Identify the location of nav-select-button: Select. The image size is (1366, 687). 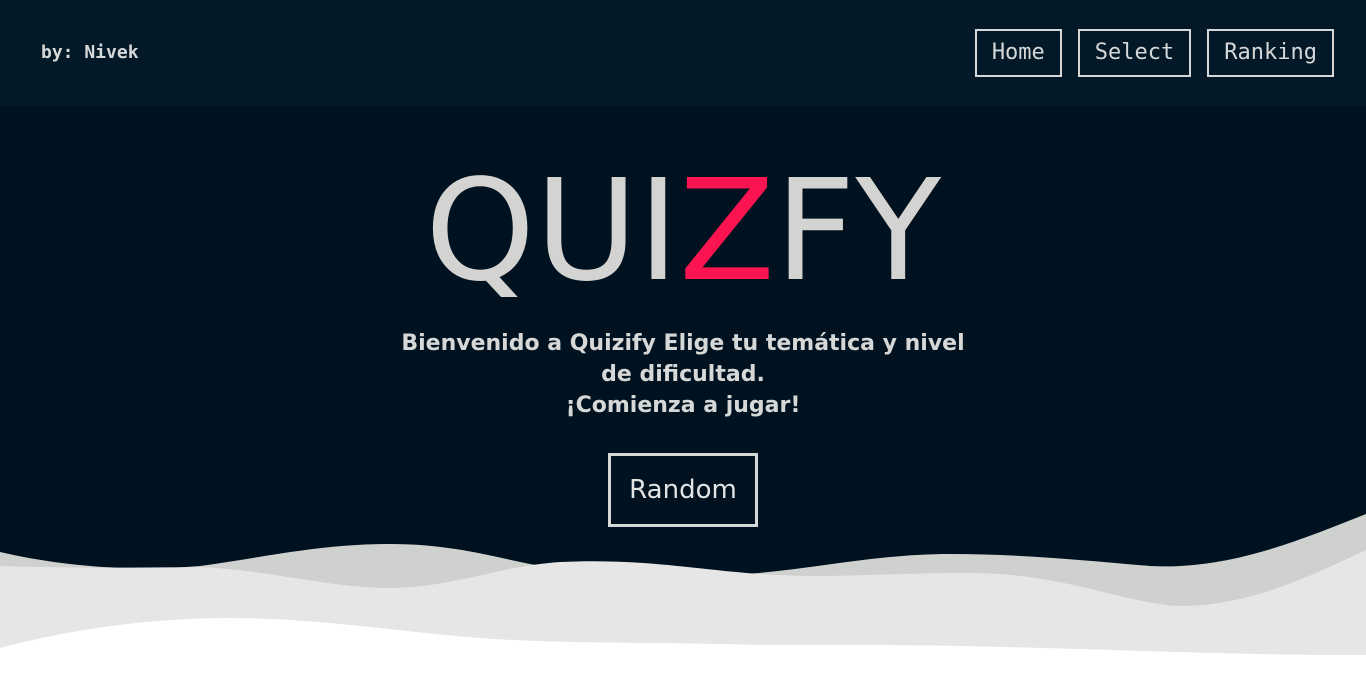
(1134, 53).